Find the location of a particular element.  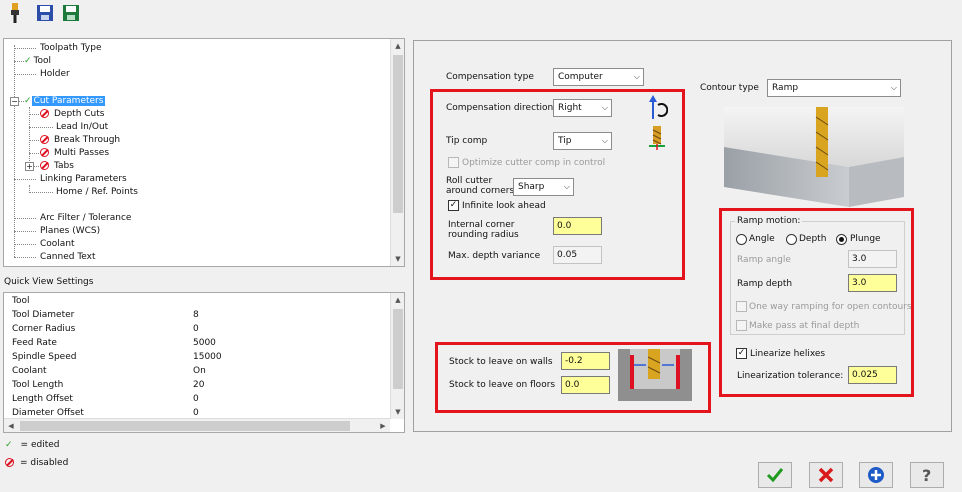

tree-item-tool: ✓ Tool is located at coordinates (38, 61).